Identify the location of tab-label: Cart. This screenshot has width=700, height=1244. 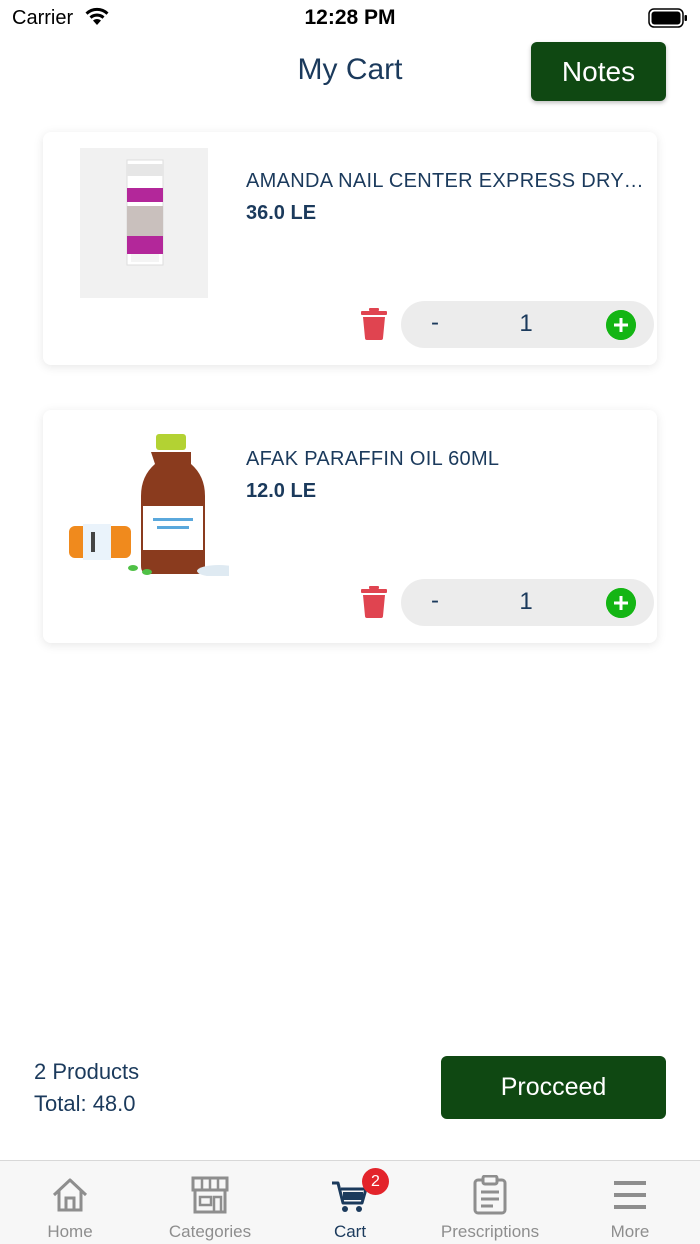
(350, 1231).